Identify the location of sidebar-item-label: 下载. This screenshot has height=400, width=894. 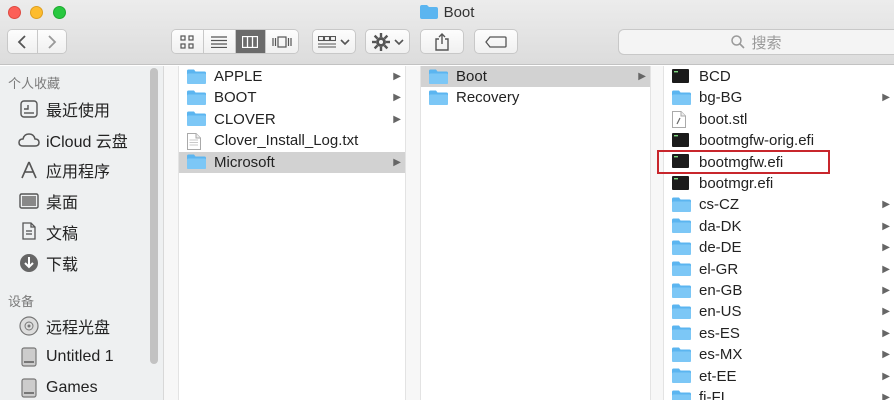
(62, 265).